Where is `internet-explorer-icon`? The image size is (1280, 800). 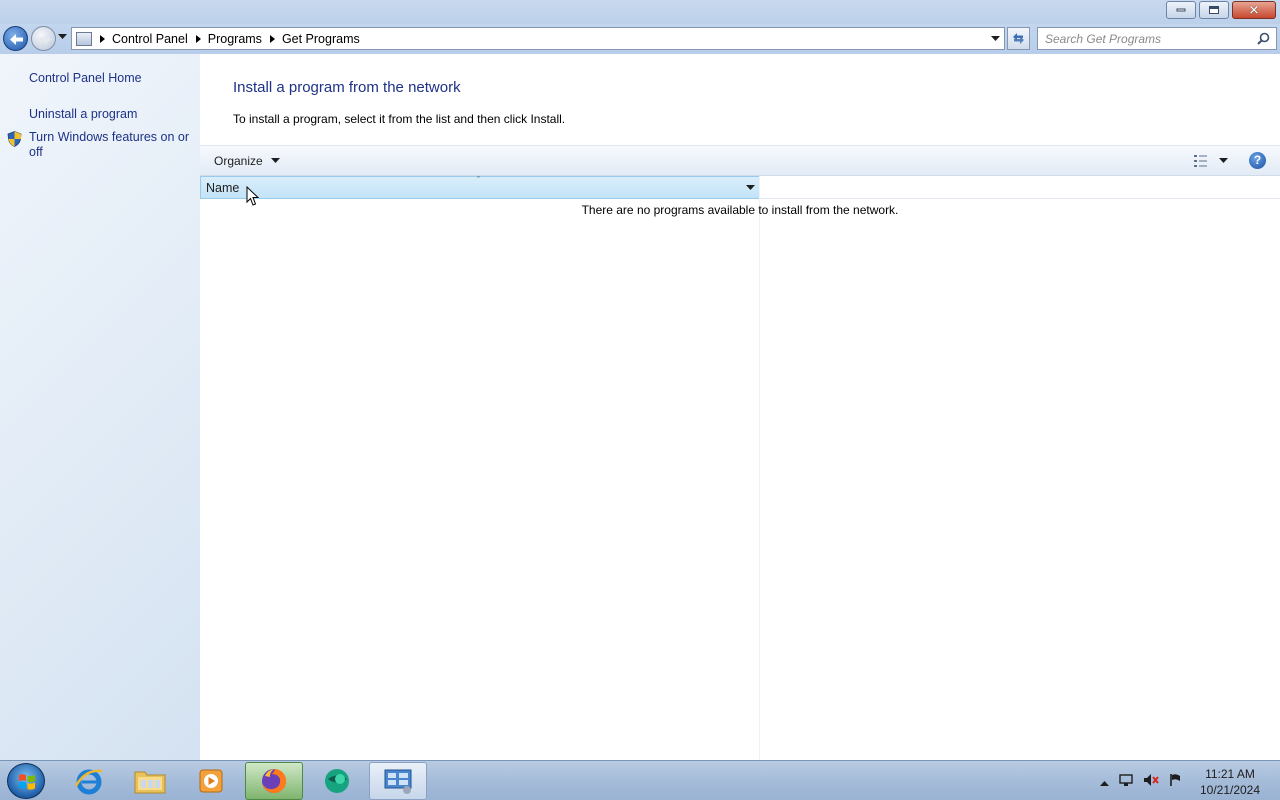 internet-explorer-icon is located at coordinates (88, 782).